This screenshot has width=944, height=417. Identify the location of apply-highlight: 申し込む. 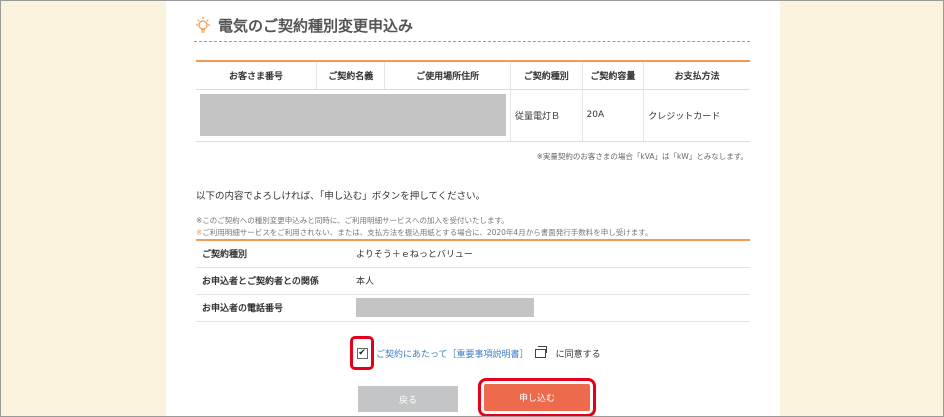
(537, 397).